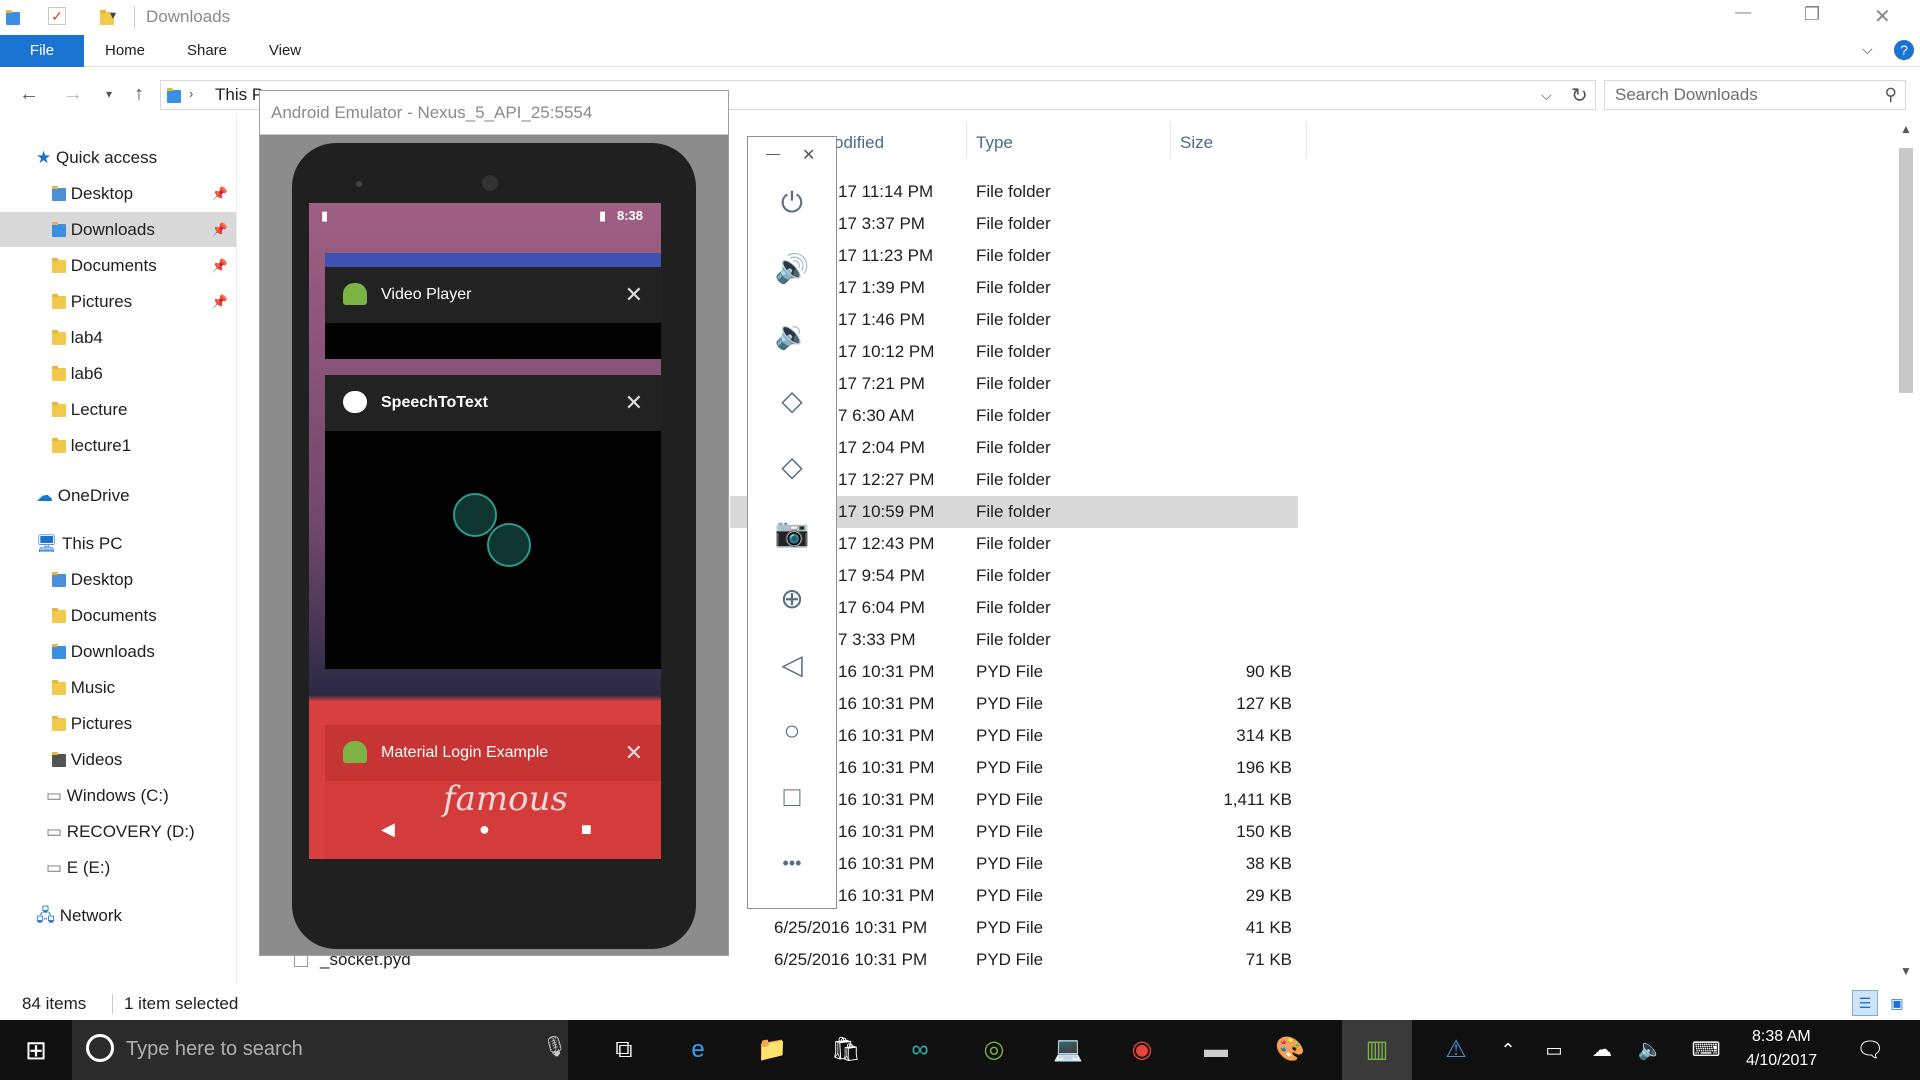 Image resolution: width=1920 pixels, height=1080 pixels. I want to click on chrome-icon: ◉, so click(1142, 1050).